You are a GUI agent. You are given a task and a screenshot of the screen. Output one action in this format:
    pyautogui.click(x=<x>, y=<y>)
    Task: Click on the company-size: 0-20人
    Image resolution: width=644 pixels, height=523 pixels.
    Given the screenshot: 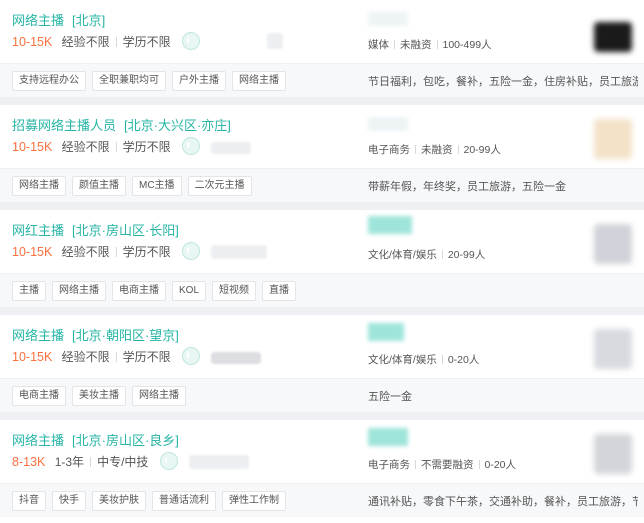 What is the action you would take?
    pyautogui.click(x=500, y=465)
    